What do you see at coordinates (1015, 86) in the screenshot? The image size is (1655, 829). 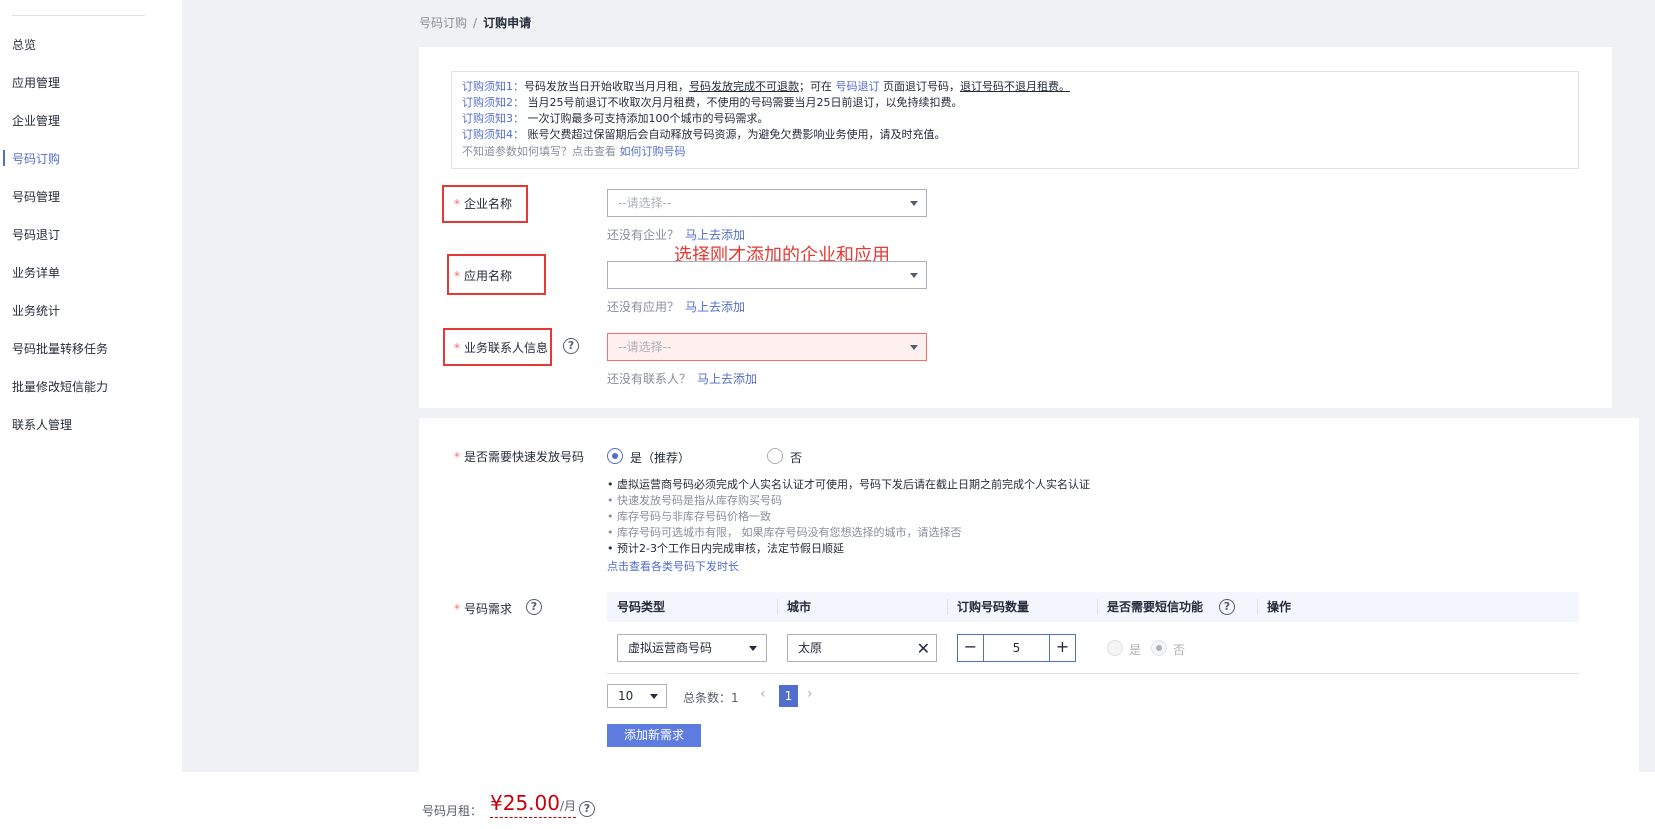 I see `notice-1-text-e: 退订号码不退月租费。` at bounding box center [1015, 86].